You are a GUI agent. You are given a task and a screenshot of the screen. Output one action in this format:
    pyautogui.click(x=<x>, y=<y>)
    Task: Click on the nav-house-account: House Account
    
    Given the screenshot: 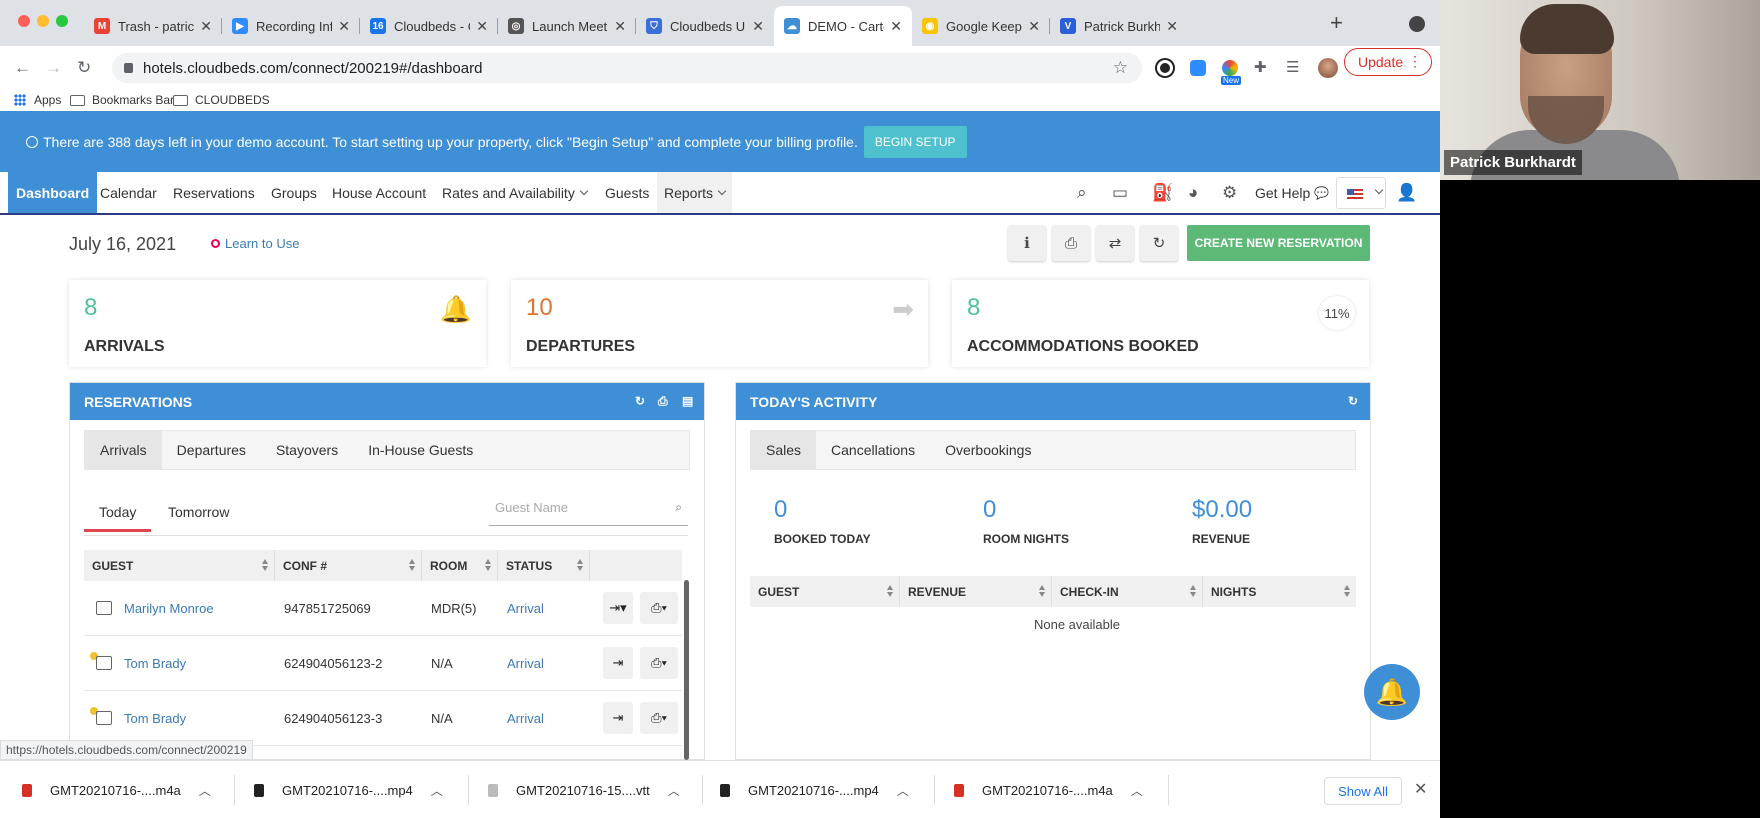 What is the action you would take?
    pyautogui.click(x=379, y=192)
    